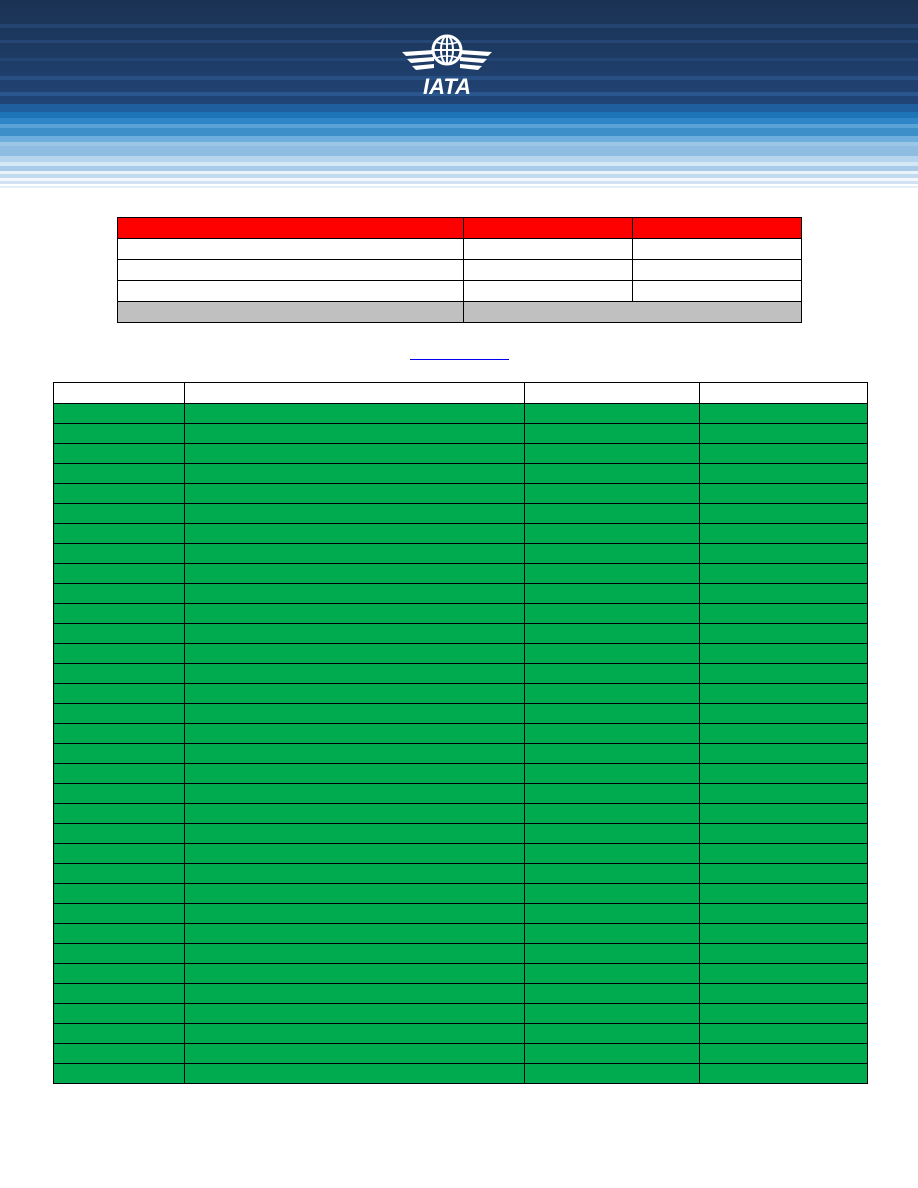 Image resolution: width=918 pixels, height=1188 pixels. What do you see at coordinates (447, 64) in the screenshot?
I see `iata-logo-icon: IATA` at bounding box center [447, 64].